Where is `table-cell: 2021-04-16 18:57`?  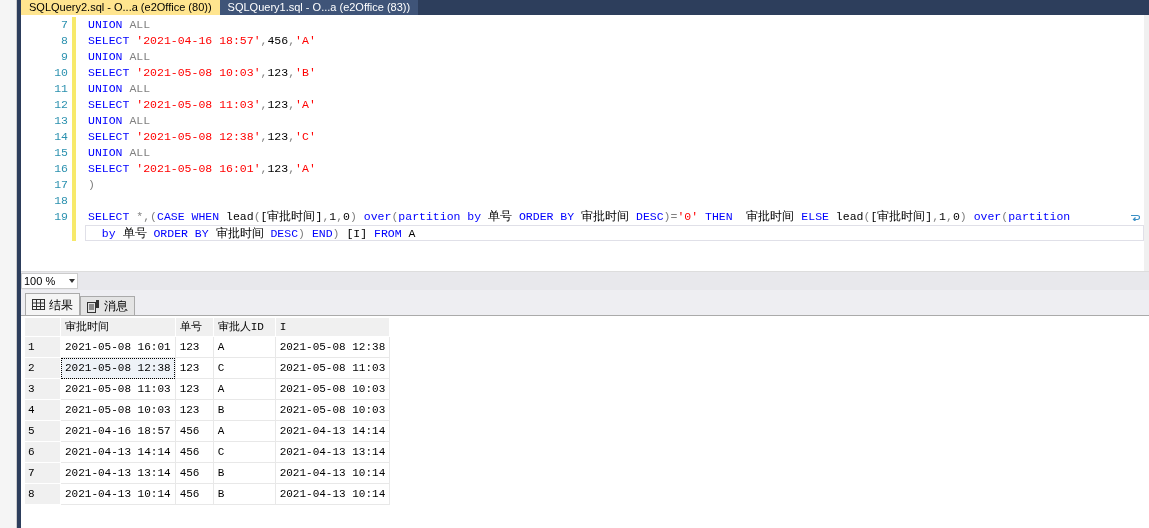
table-cell: 2021-04-16 18:57 is located at coordinates (118, 431).